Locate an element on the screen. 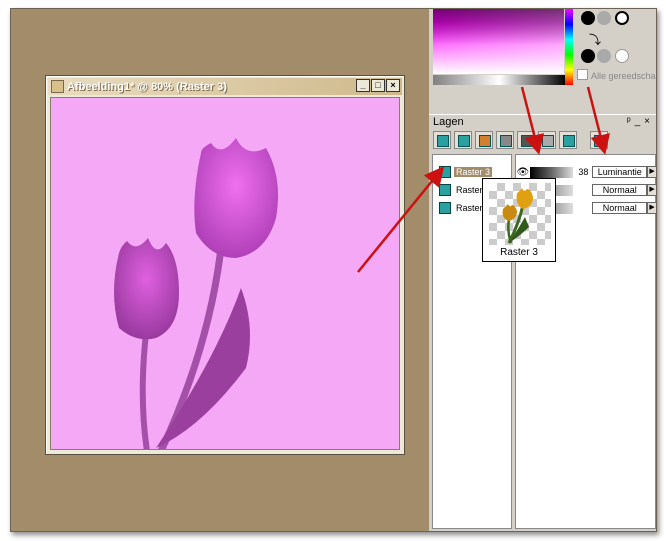 The width and height of the screenshot is (666, 541). pin-icon: ᵖ is located at coordinates (629, 121).